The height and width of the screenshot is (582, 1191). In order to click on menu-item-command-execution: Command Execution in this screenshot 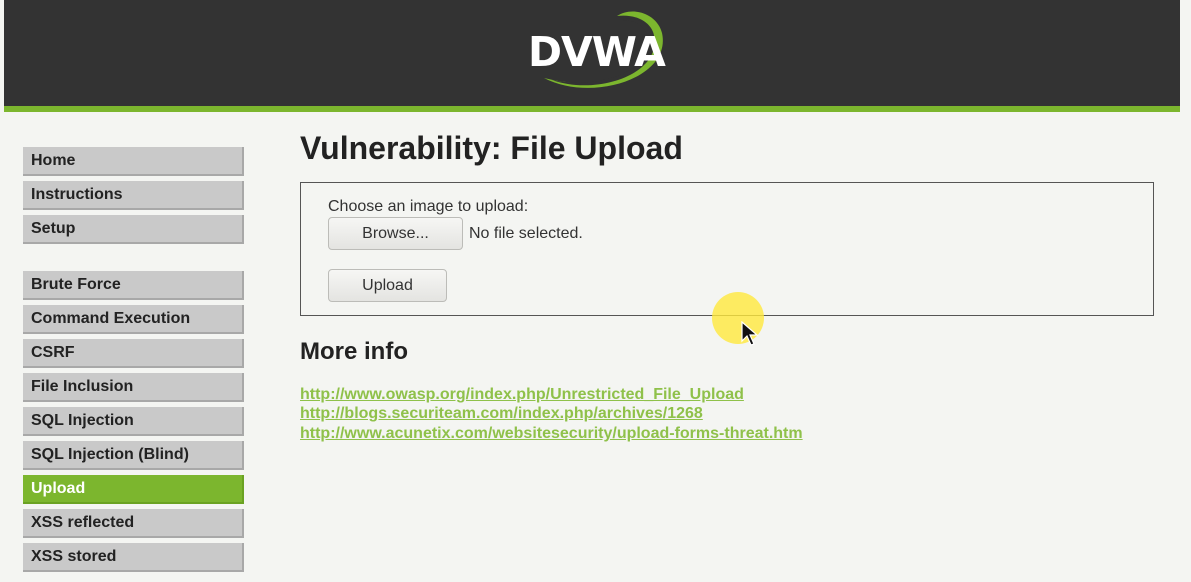, I will do `click(133, 319)`.